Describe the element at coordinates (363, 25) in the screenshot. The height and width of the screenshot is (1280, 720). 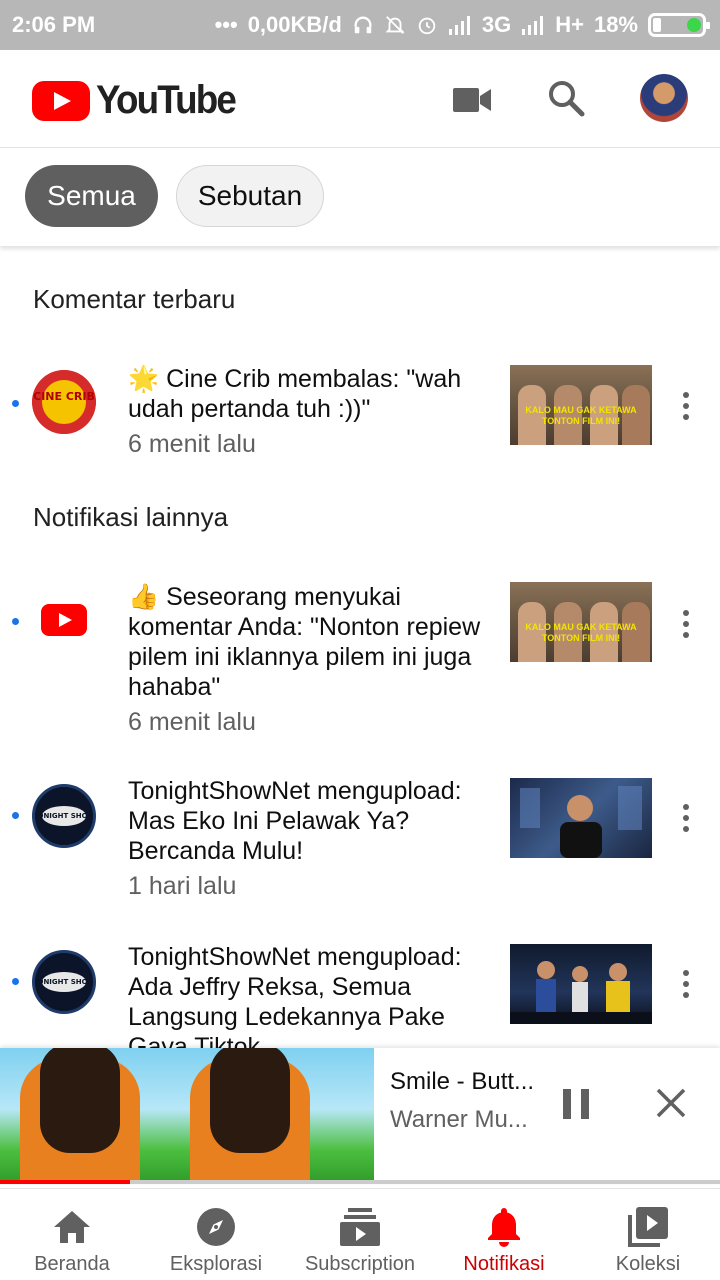
I see `headphones-icon` at that location.